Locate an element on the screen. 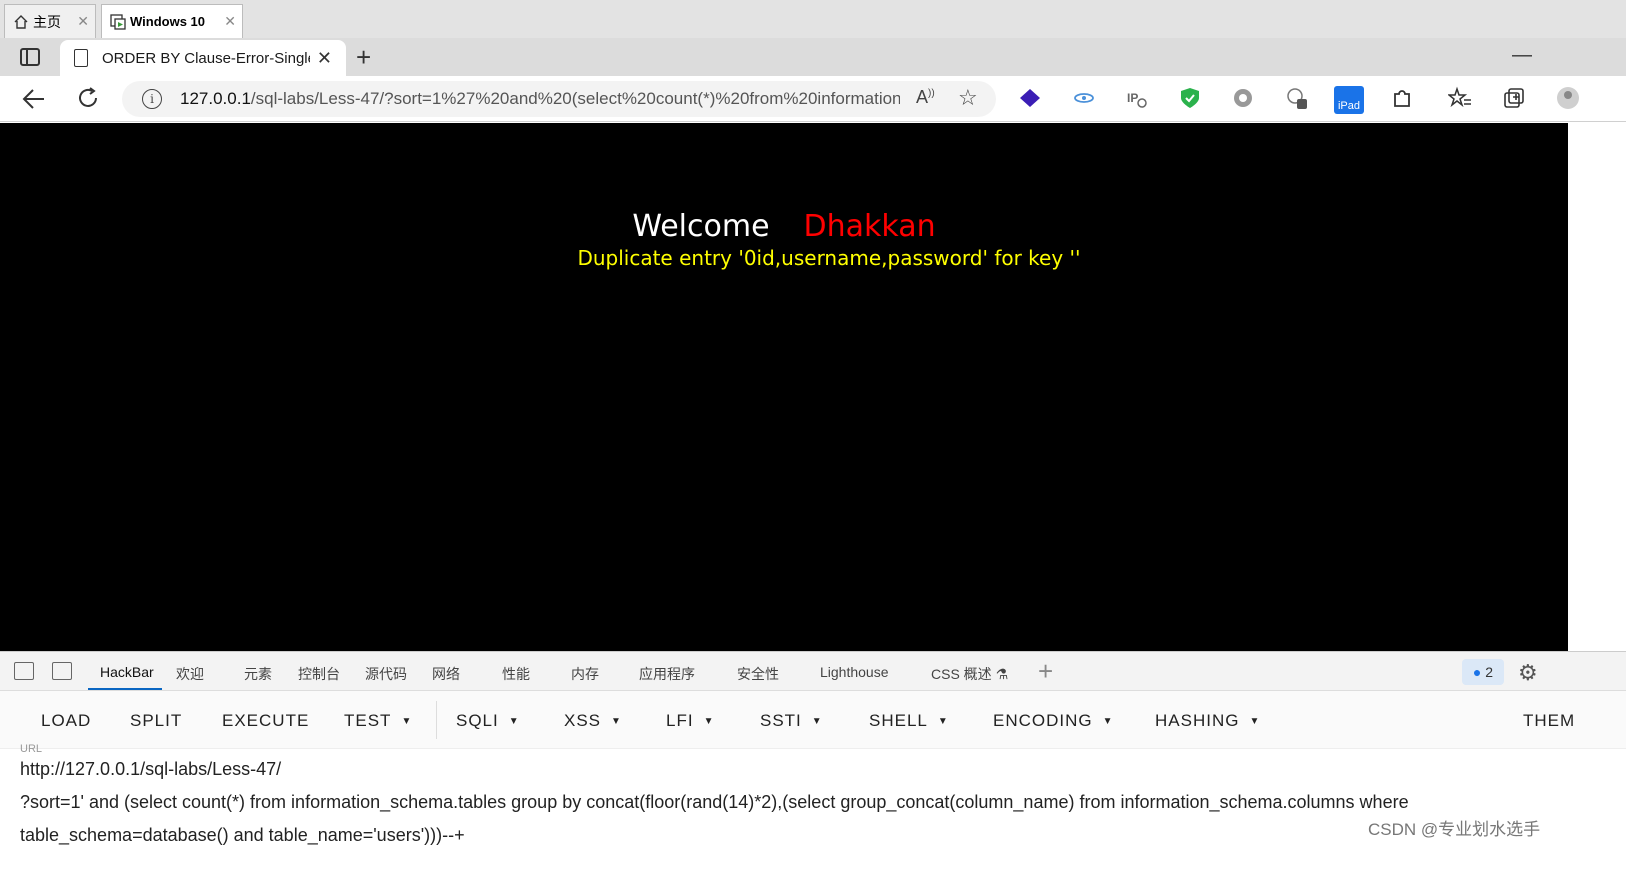 The height and width of the screenshot is (876, 1626). browser-tab-active: ORDER BY Clause-Error-Single quote ✕ is located at coordinates (203, 58).